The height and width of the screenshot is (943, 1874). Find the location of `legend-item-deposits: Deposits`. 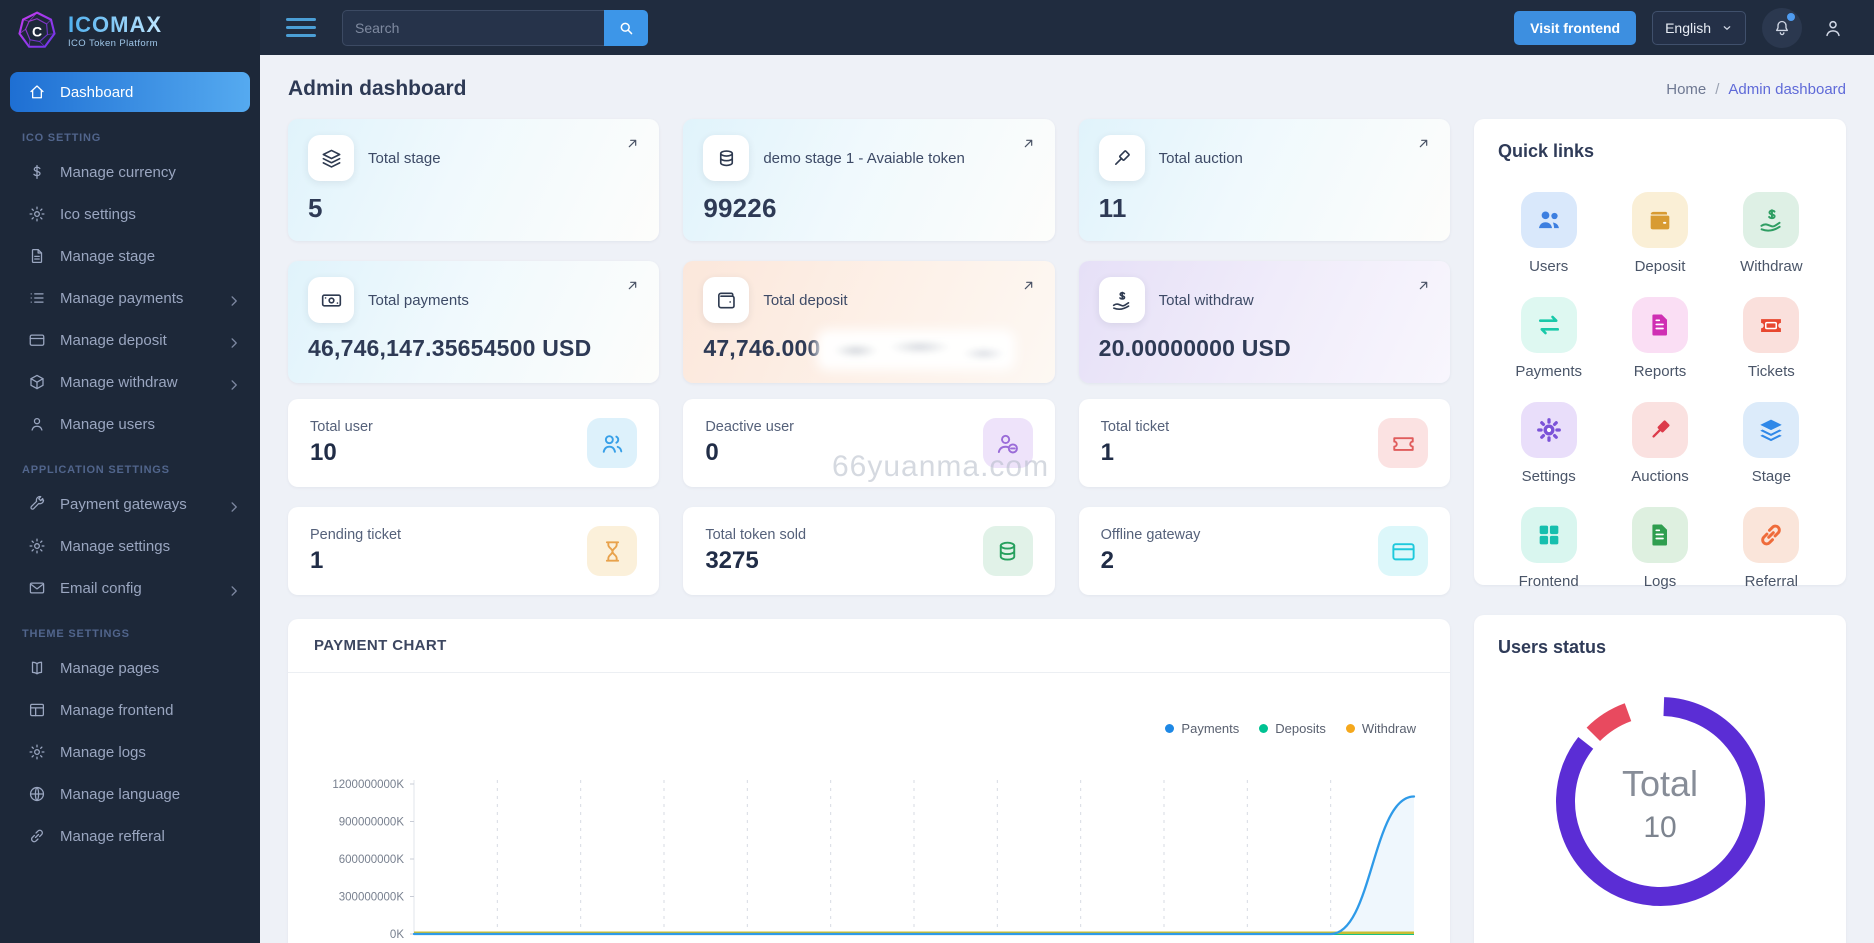

legend-item-deposits: Deposits is located at coordinates (1292, 728).